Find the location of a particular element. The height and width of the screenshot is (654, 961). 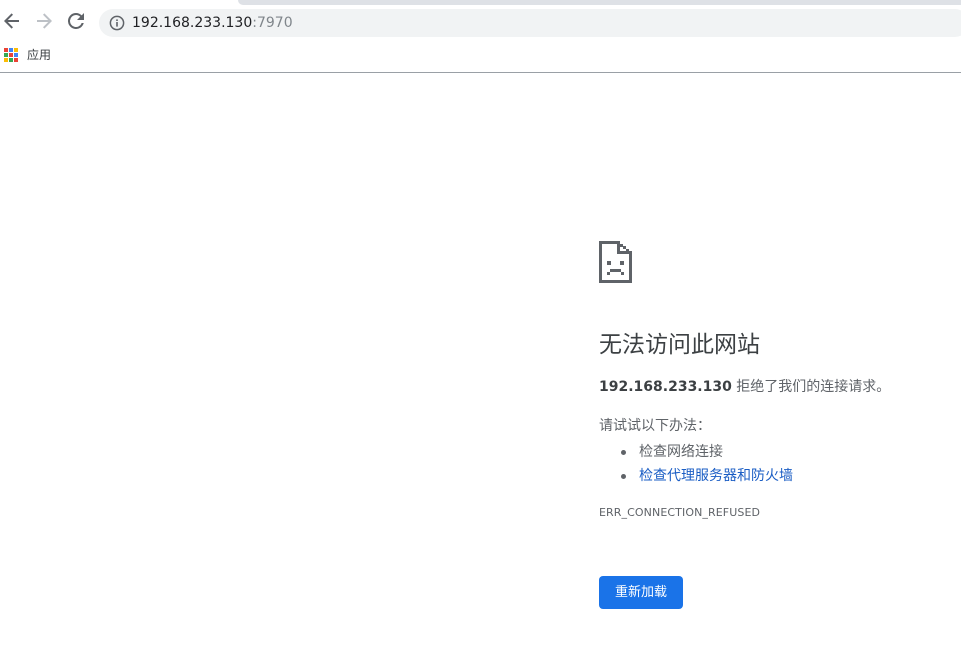

apps-grid-icon is located at coordinates (11, 55).